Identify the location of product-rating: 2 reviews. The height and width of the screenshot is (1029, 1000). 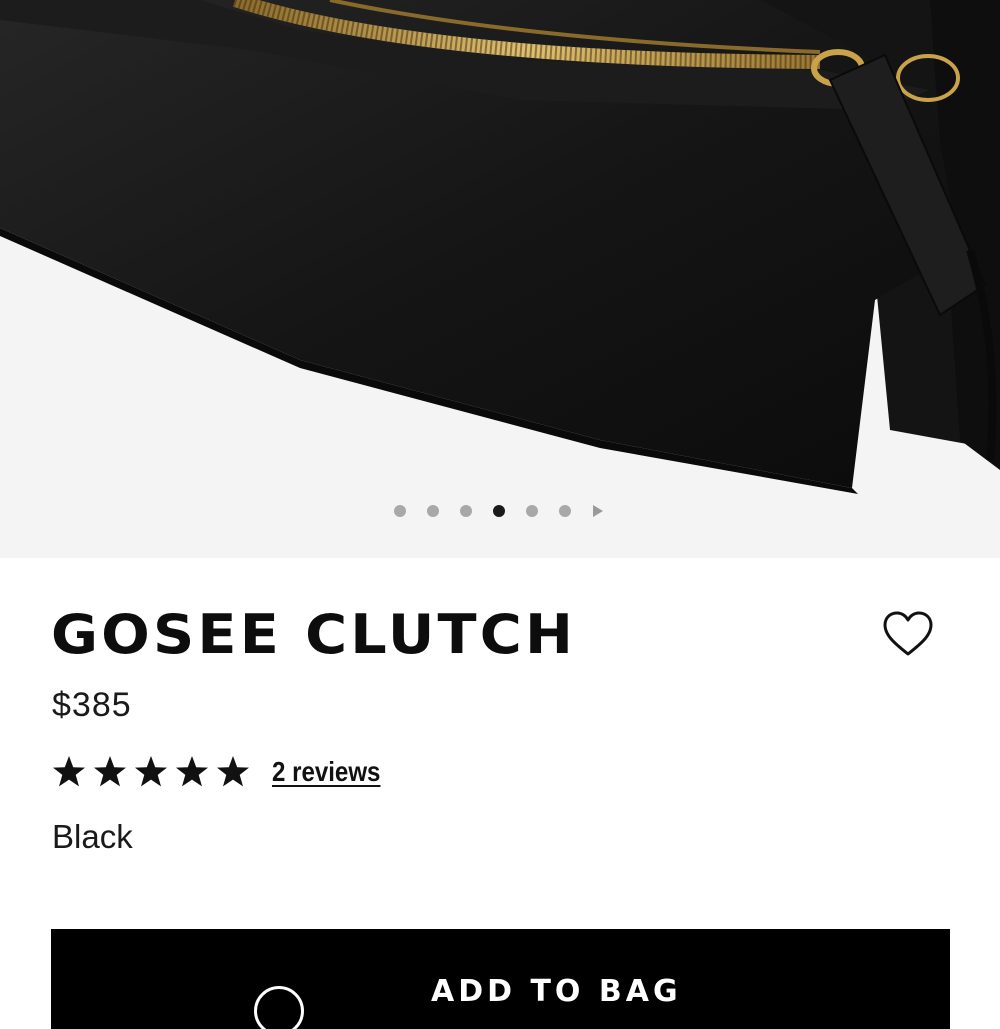
(225, 772).